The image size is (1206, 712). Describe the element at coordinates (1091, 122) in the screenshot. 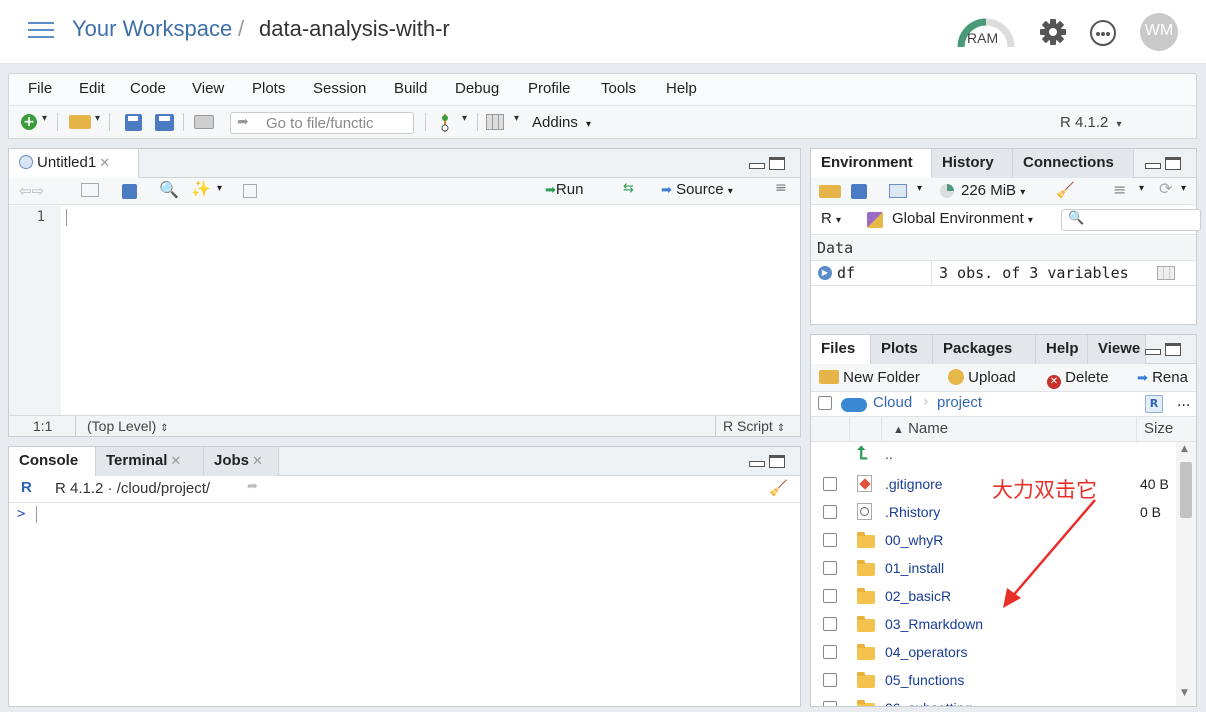

I see `r-version-menu: R 4.1.2 ▾` at that location.